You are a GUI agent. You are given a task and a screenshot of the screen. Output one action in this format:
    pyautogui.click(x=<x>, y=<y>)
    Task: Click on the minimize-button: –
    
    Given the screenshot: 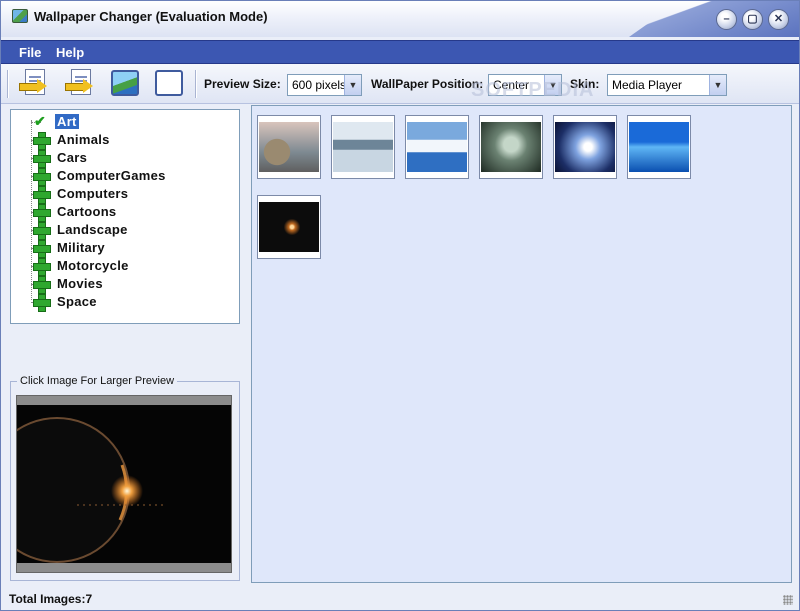 What is the action you would take?
    pyautogui.click(x=726, y=19)
    